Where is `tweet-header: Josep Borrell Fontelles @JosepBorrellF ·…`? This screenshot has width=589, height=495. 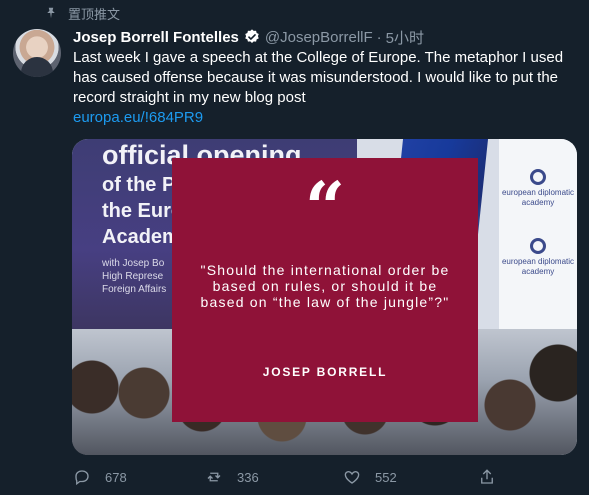 tweet-header: Josep Borrell Fontelles @JosepBorrellF ·… is located at coordinates (248, 37).